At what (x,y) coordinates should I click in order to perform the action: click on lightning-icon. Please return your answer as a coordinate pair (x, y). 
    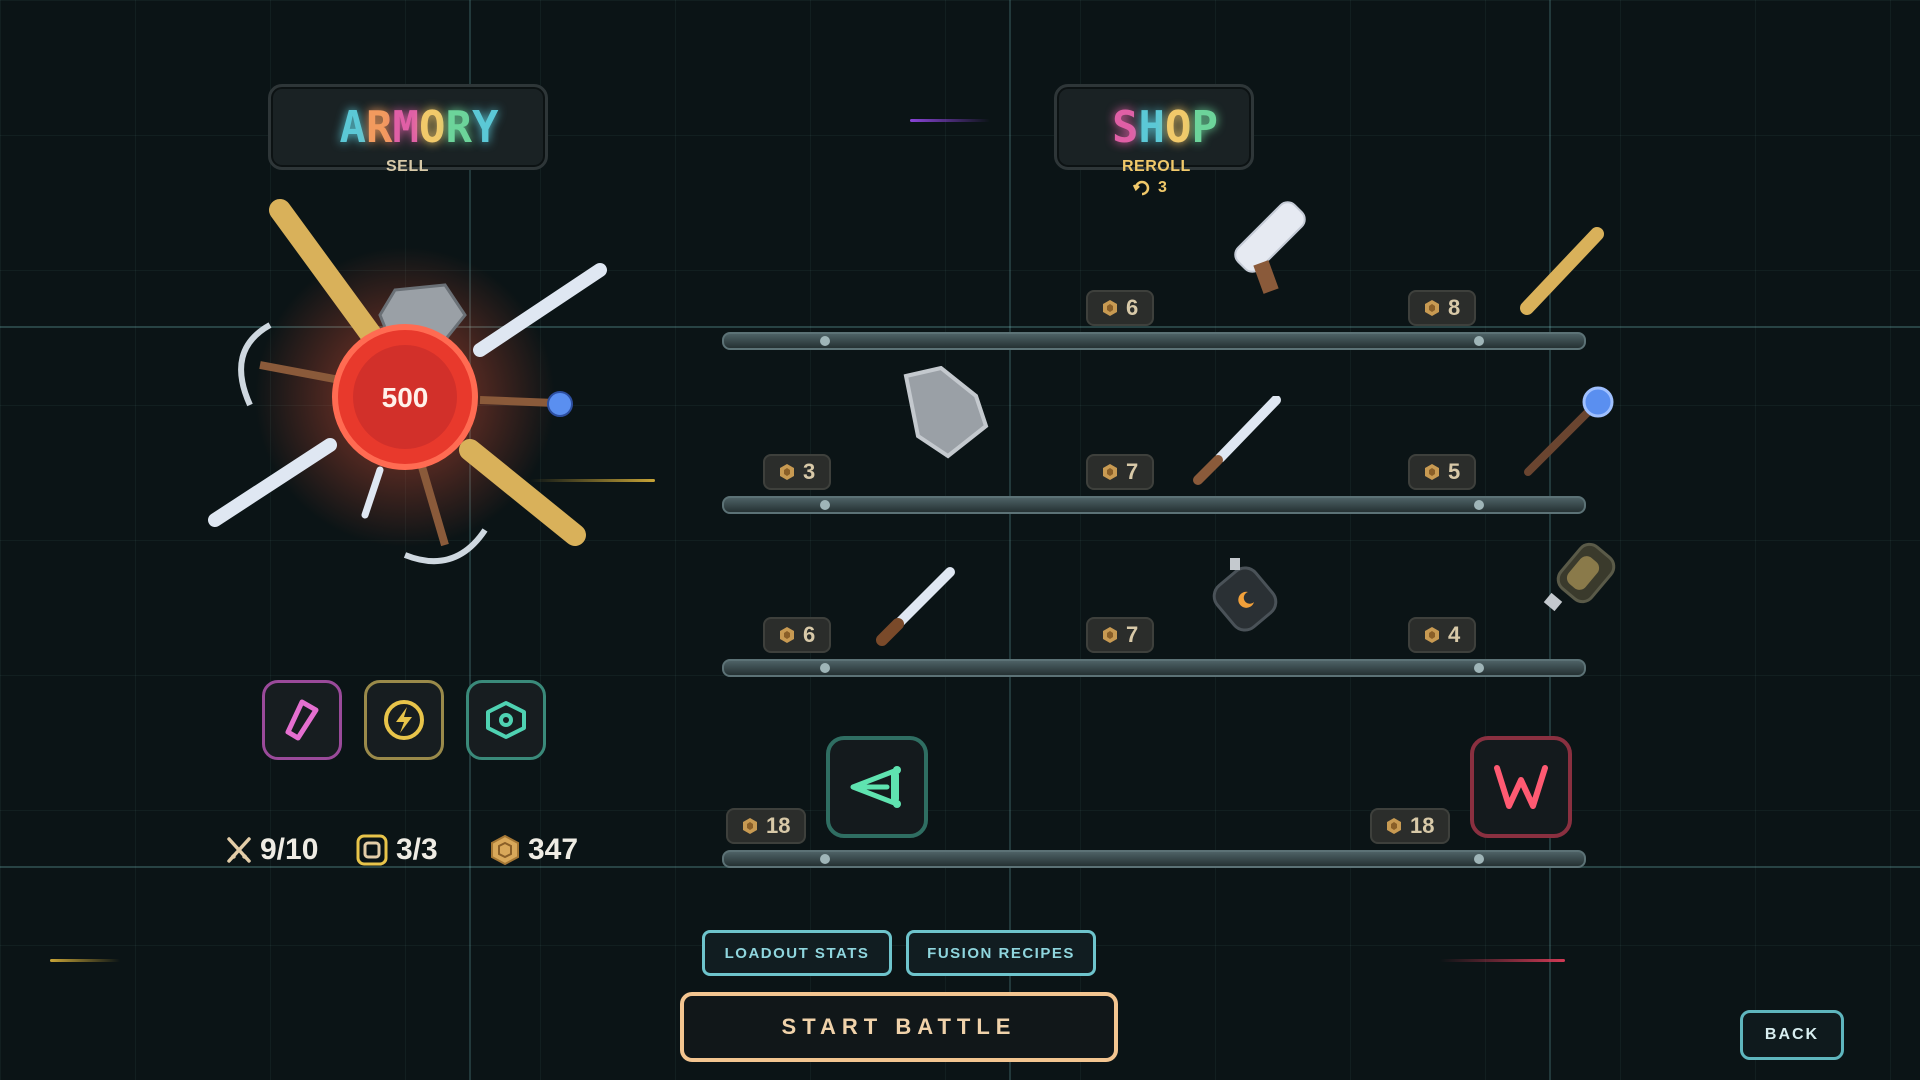
    Looking at the image, I should click on (404, 720).